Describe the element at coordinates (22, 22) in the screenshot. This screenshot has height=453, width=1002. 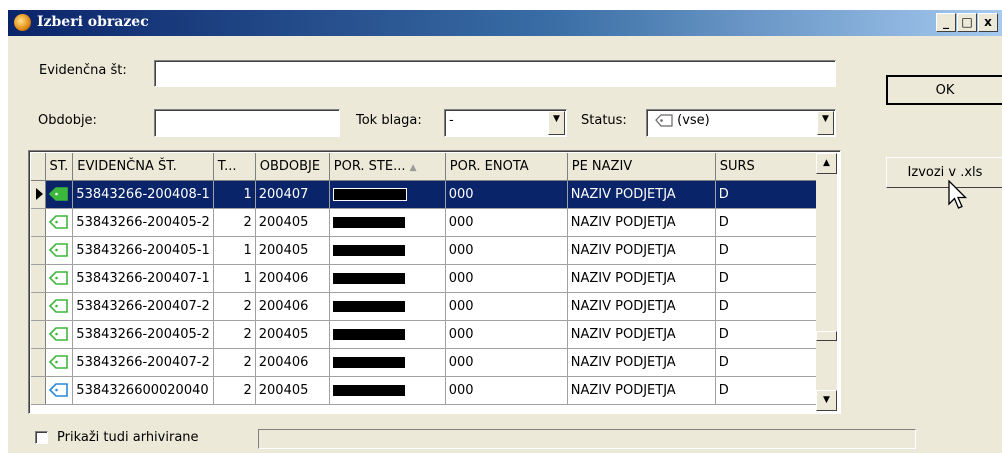
I see `app-icon` at that location.